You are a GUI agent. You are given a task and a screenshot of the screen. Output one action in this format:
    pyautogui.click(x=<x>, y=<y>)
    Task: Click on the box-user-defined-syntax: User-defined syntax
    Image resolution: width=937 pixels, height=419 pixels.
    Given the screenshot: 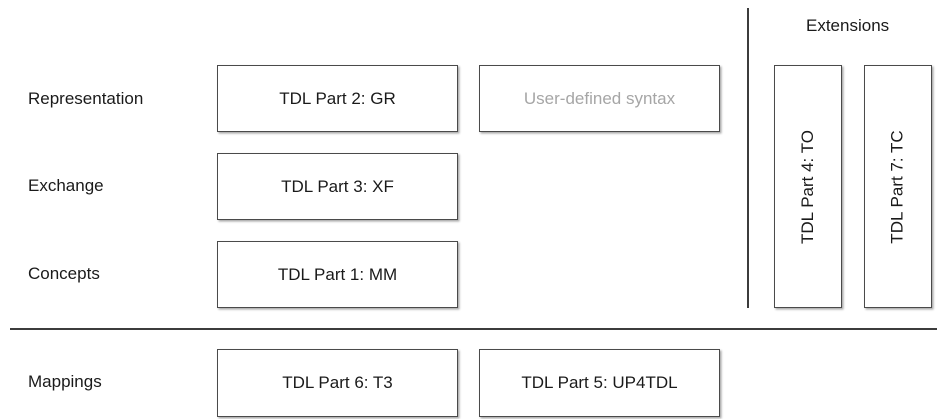 What is the action you would take?
    pyautogui.click(x=599, y=98)
    